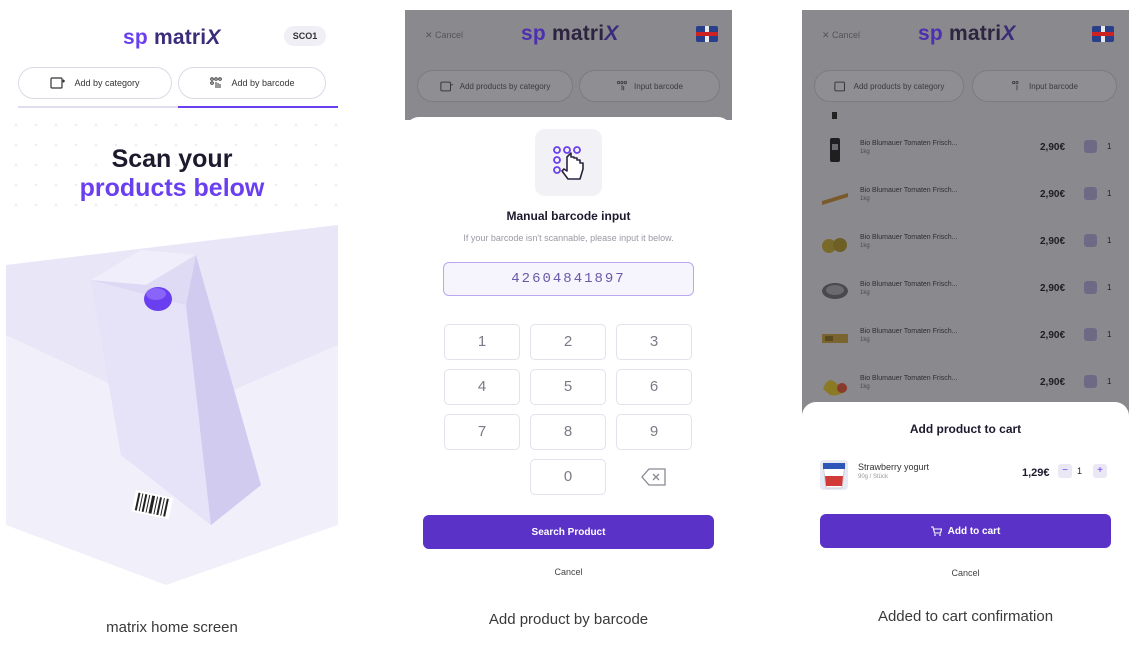 The height and width of the screenshot is (659, 1137). What do you see at coordinates (965, 429) in the screenshot?
I see `sheet-title: Add product to cart` at bounding box center [965, 429].